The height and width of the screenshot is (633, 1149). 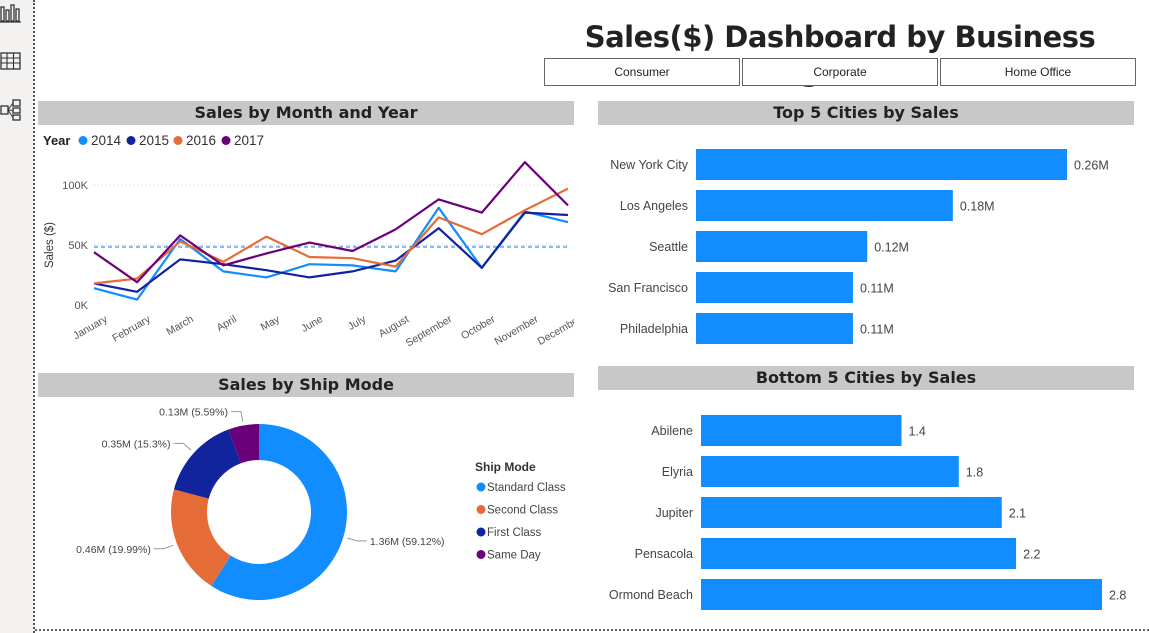 What do you see at coordinates (357, 323) in the screenshot?
I see `x-tick-label: July` at bounding box center [357, 323].